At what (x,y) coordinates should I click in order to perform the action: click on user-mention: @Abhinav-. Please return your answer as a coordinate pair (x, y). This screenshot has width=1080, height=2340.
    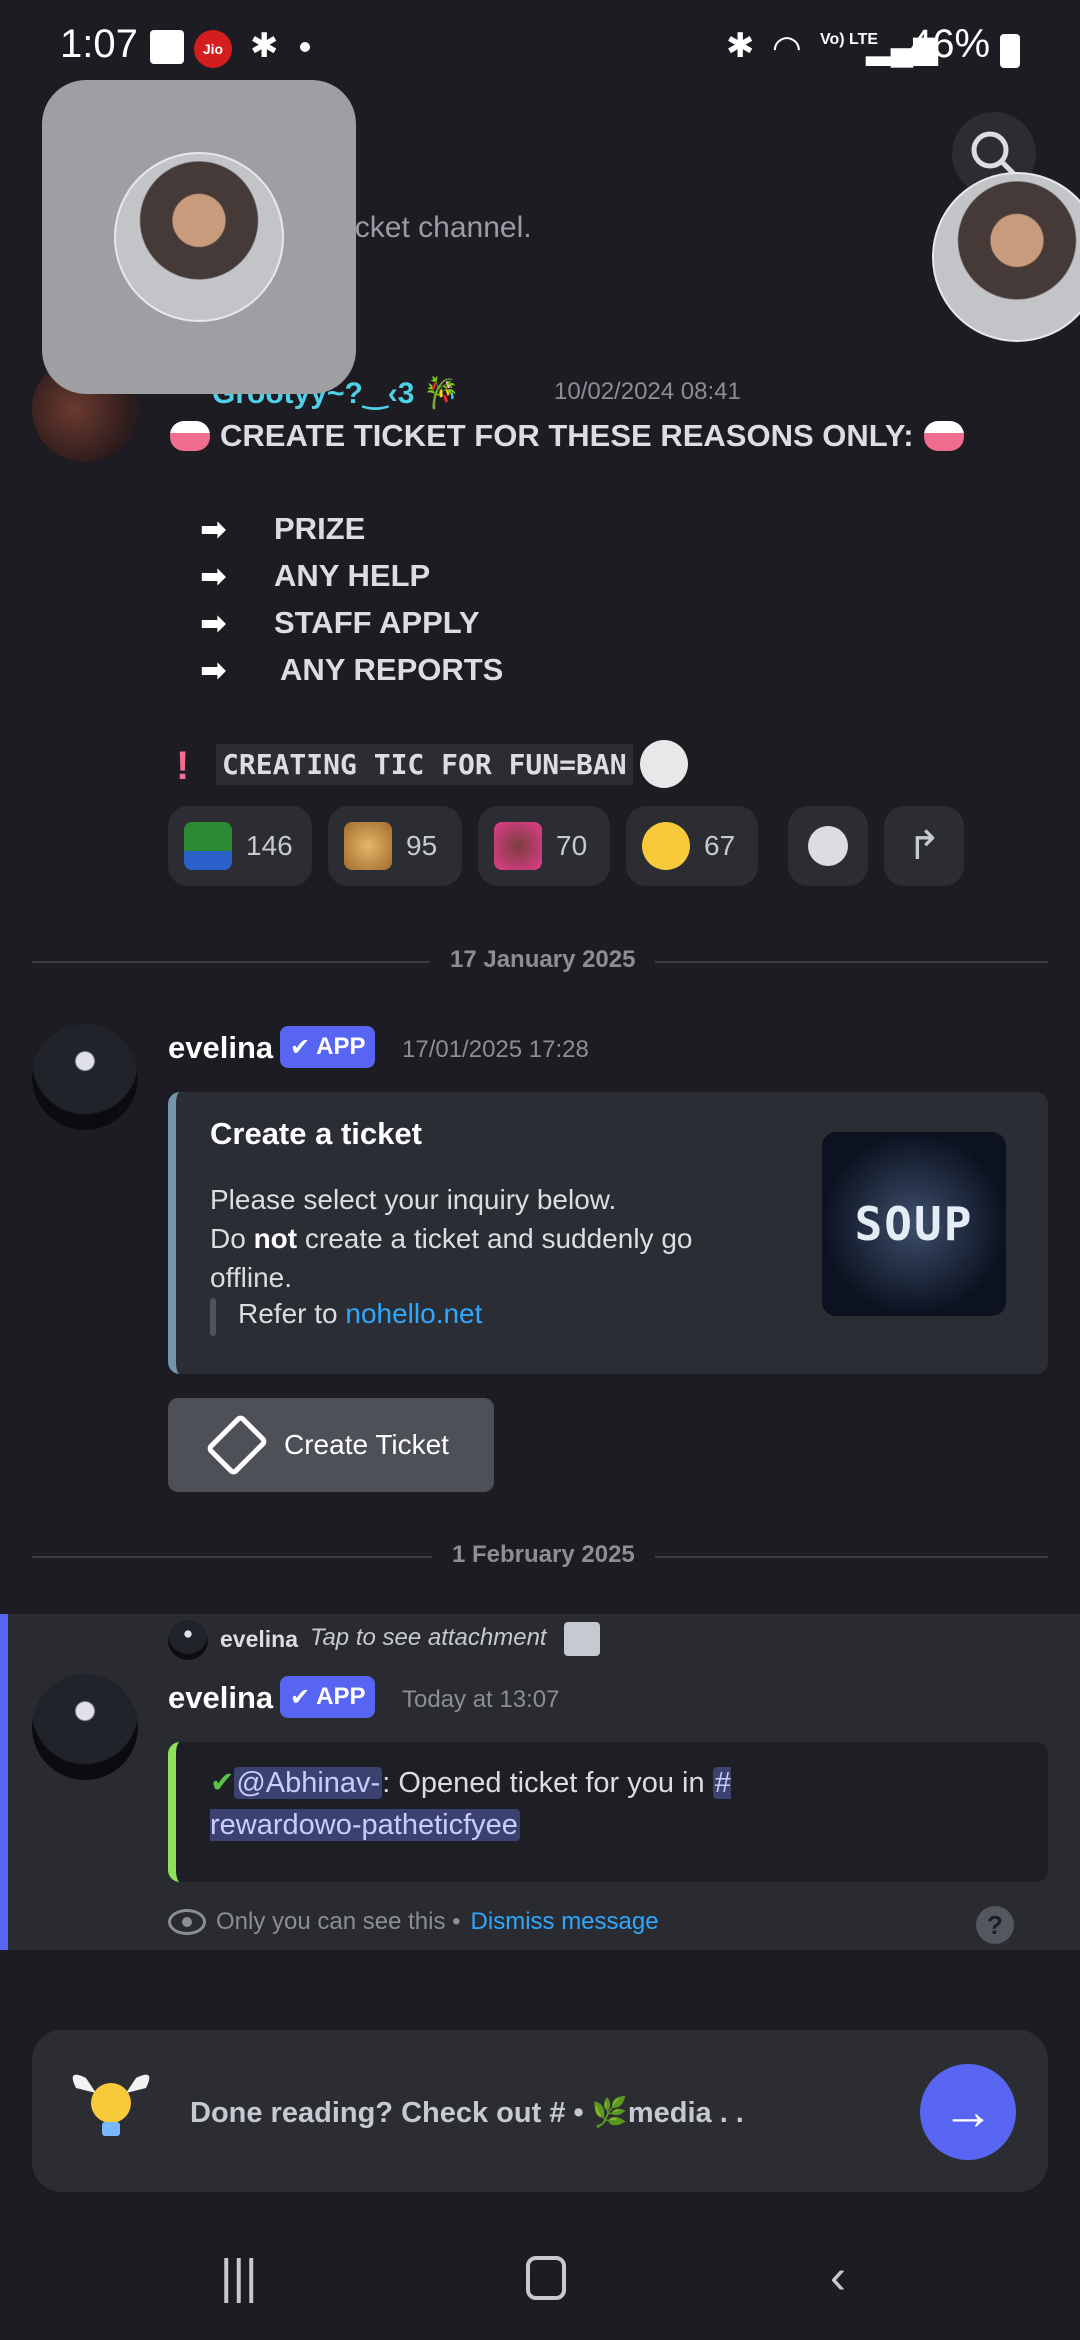
    Looking at the image, I should click on (308, 1783).